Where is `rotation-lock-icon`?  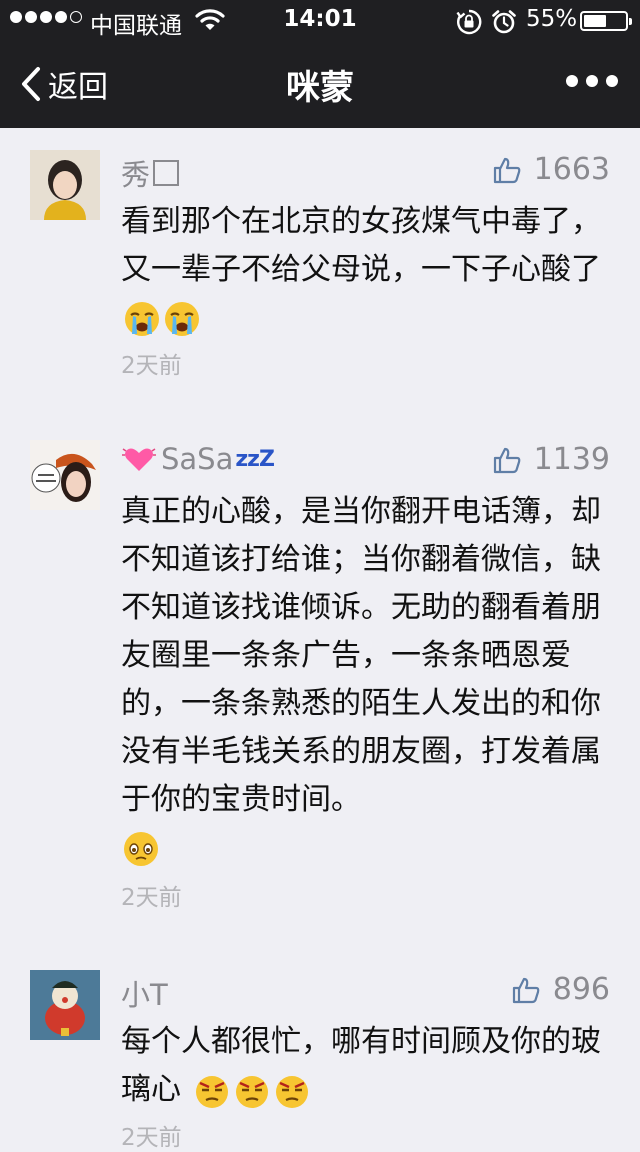
rotation-lock-icon is located at coordinates (469, 22).